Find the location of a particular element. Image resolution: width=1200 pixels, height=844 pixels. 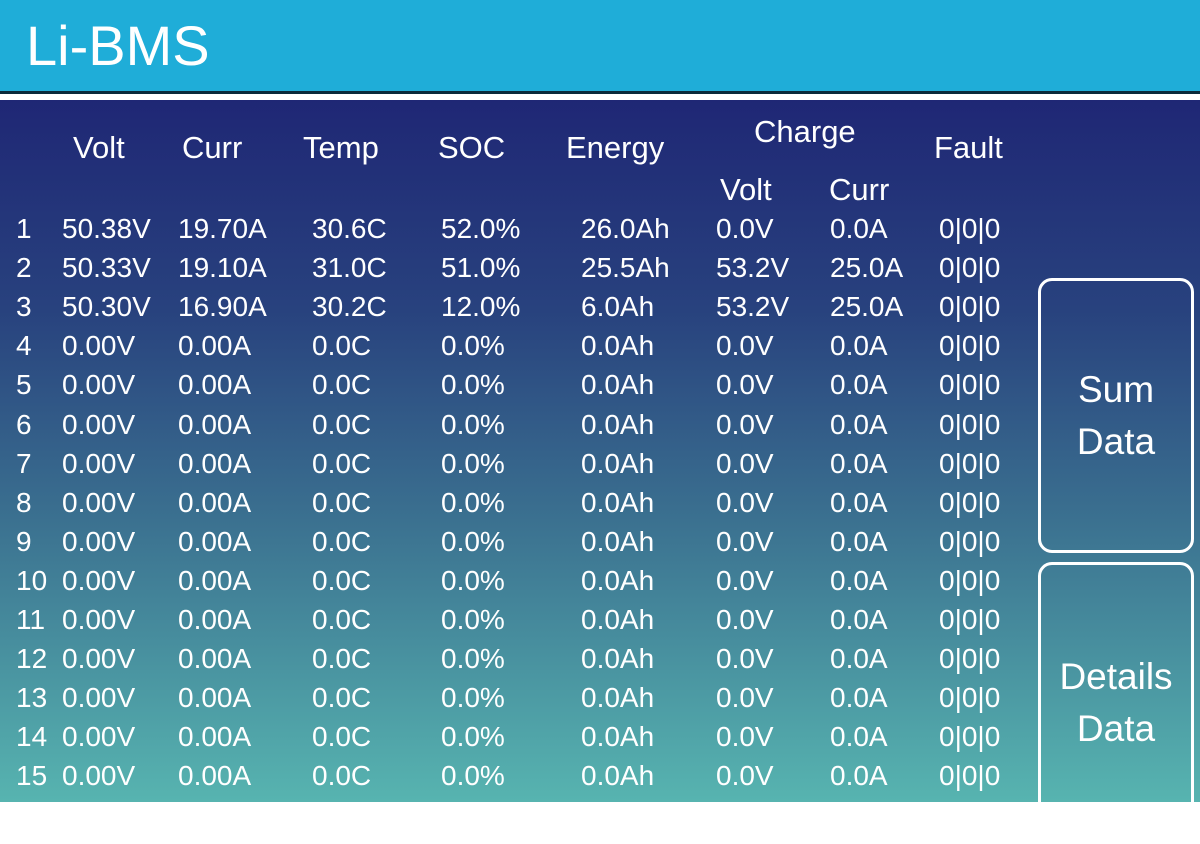

col-header-volt: Volt is located at coordinates (99, 147).